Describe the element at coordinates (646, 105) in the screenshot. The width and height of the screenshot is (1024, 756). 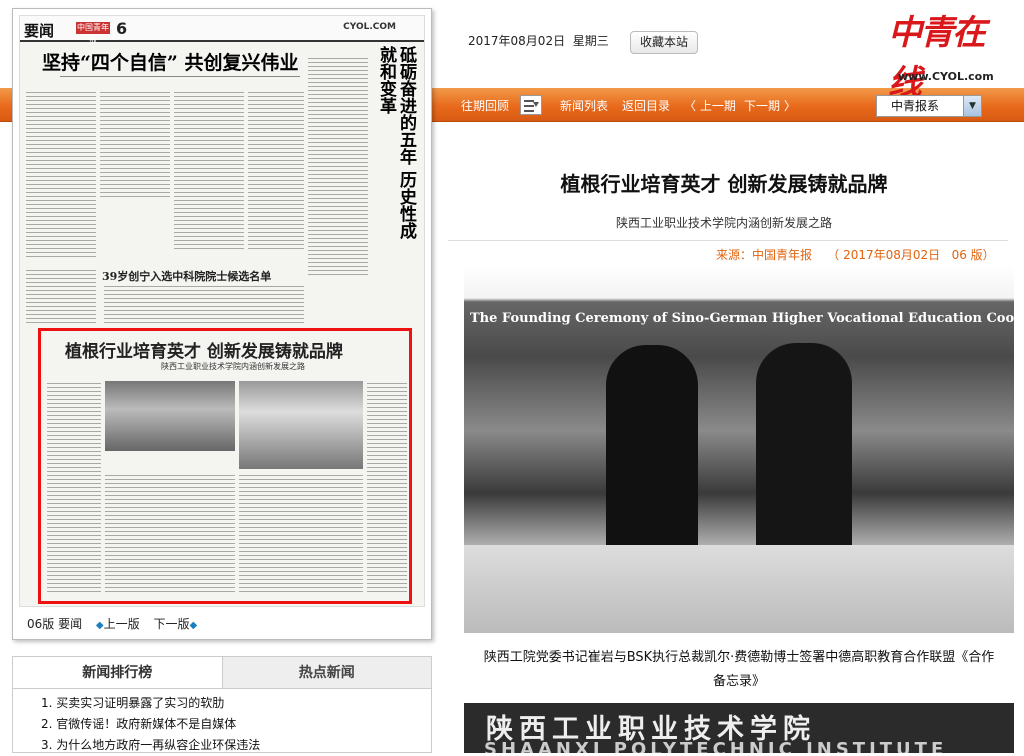
I see `nav-back-index: 返回目录` at that location.